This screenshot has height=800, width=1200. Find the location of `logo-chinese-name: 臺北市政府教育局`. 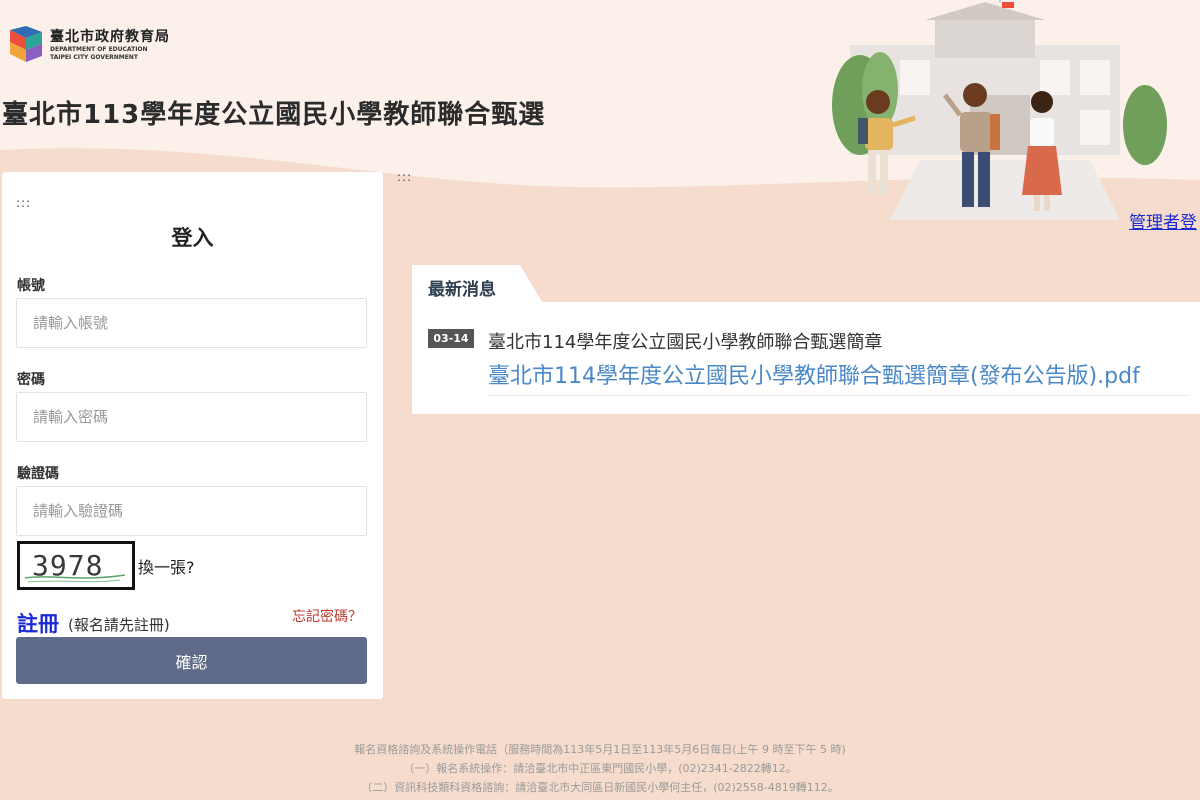

logo-chinese-name: 臺北市政府教育局 is located at coordinates (110, 37).